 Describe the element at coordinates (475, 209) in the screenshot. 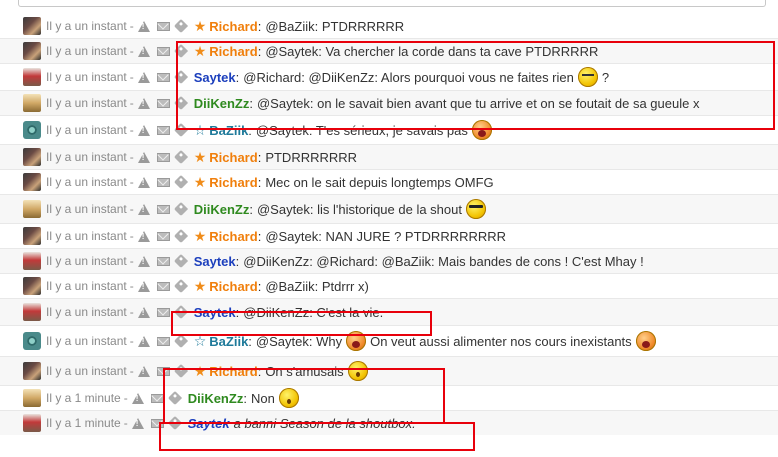

I see `cool-smiley-icon` at that location.